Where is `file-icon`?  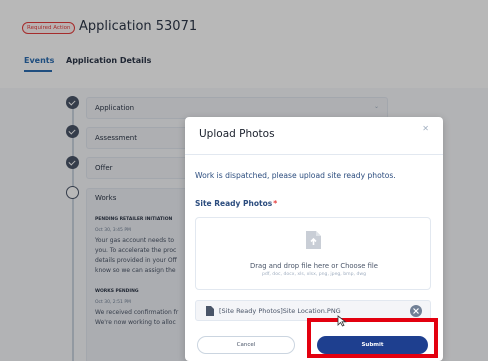 file-icon is located at coordinates (210, 311).